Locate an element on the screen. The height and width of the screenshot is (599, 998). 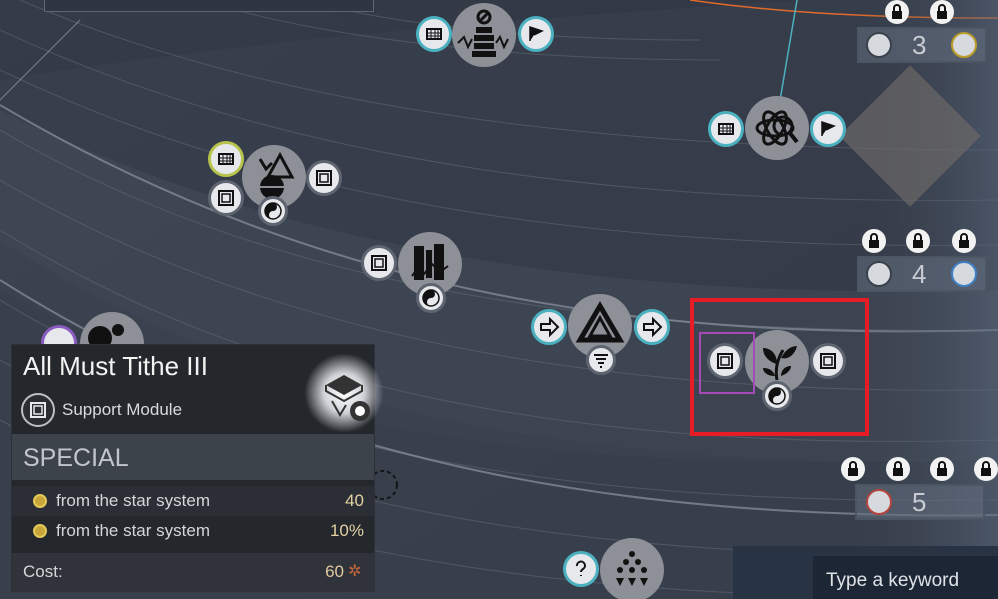
effect-value: 10% is located at coordinates (346, 530).